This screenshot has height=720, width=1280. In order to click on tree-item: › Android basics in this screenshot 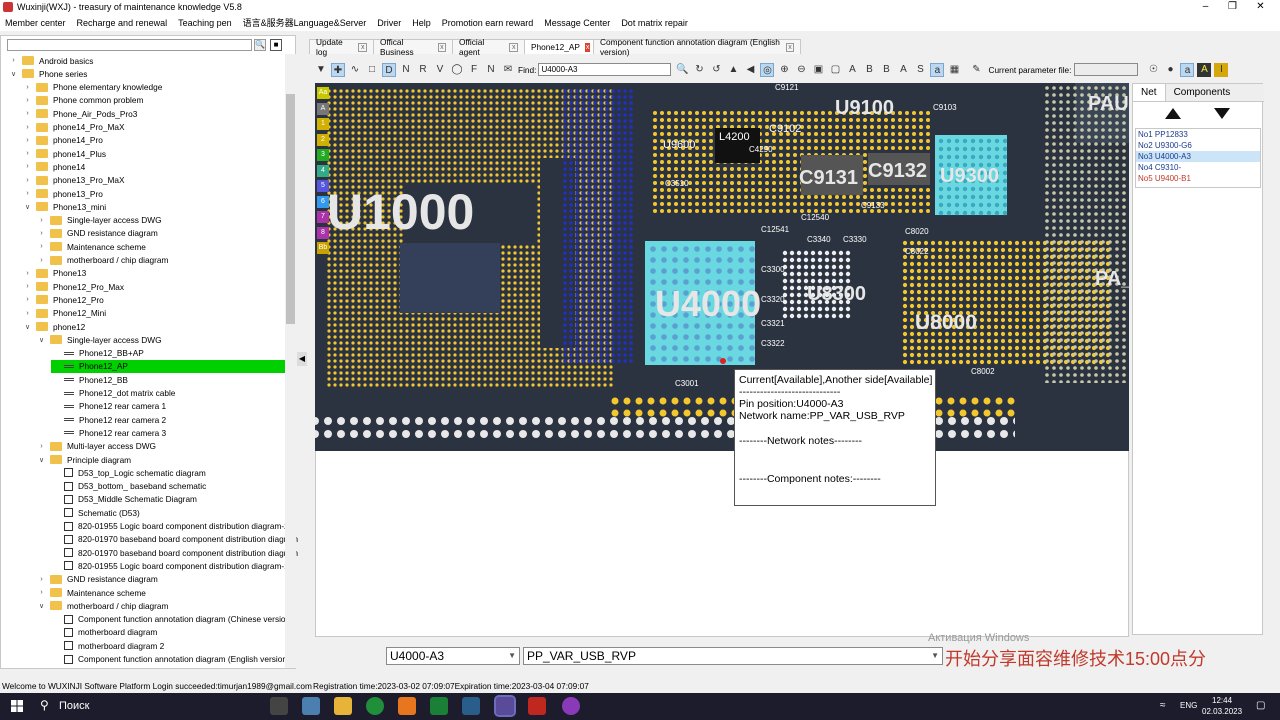, I will do `click(51, 60)`.